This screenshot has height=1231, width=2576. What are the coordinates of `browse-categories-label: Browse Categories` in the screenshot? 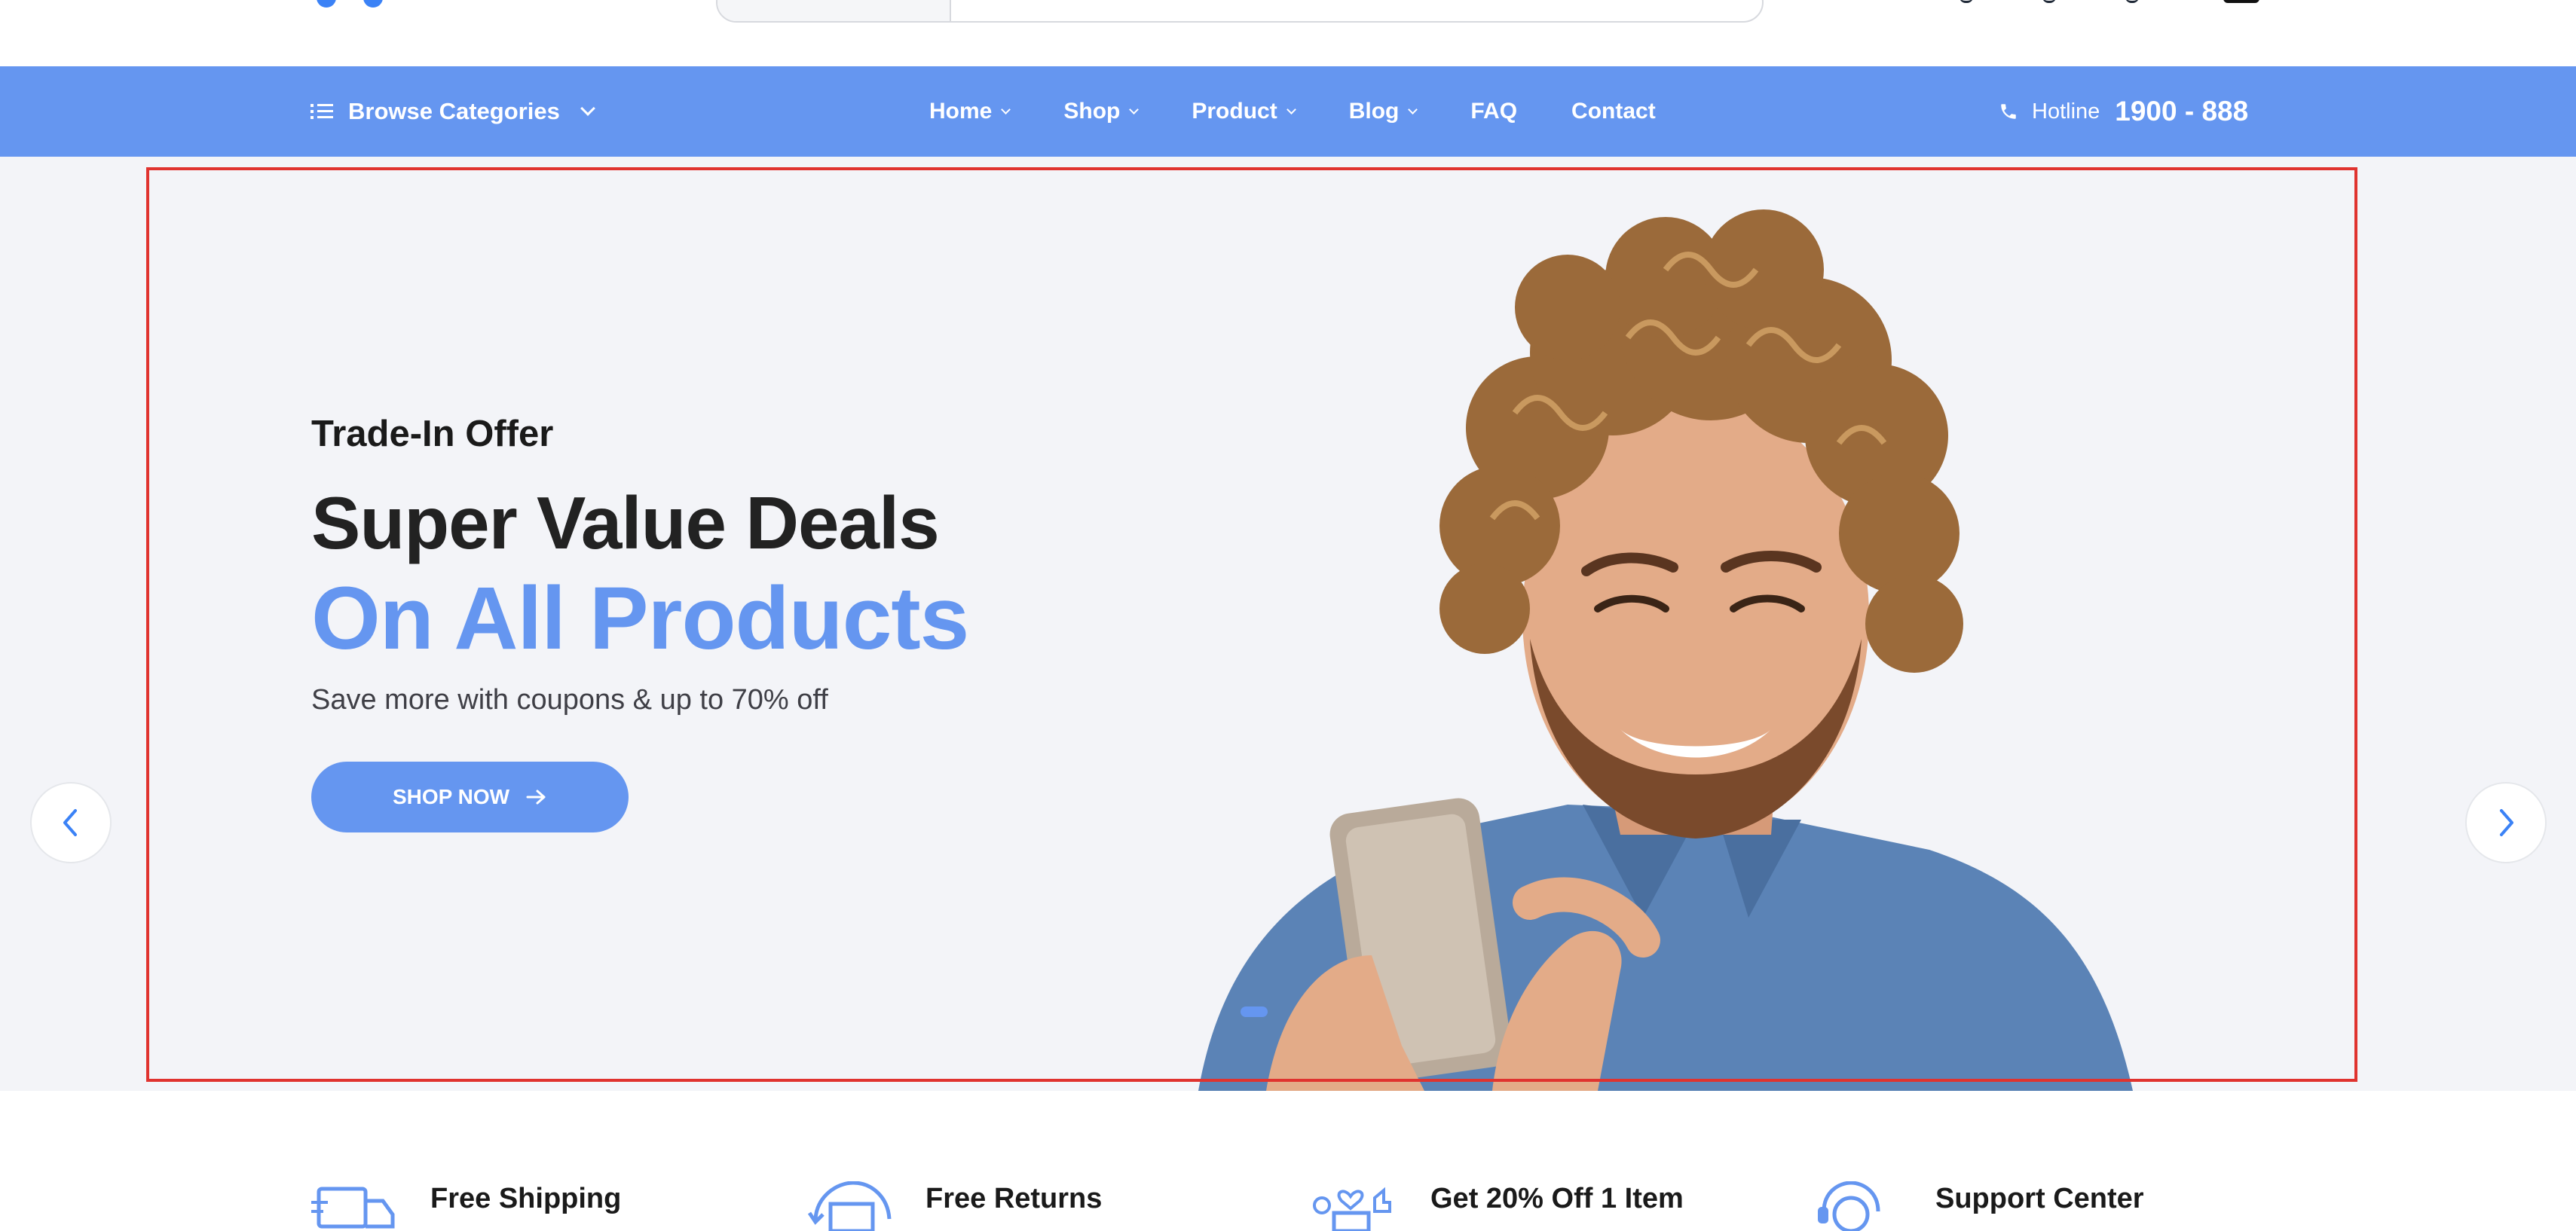 It's located at (454, 111).